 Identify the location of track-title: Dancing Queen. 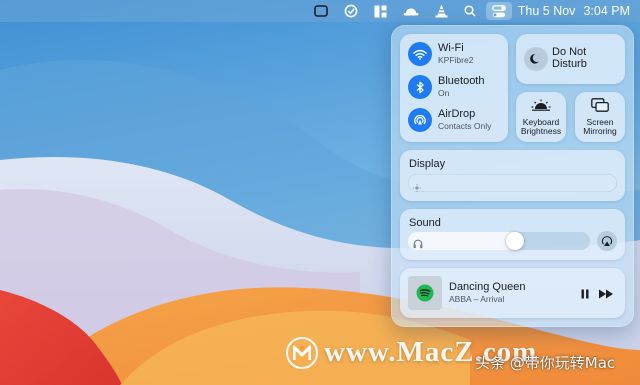
(487, 287).